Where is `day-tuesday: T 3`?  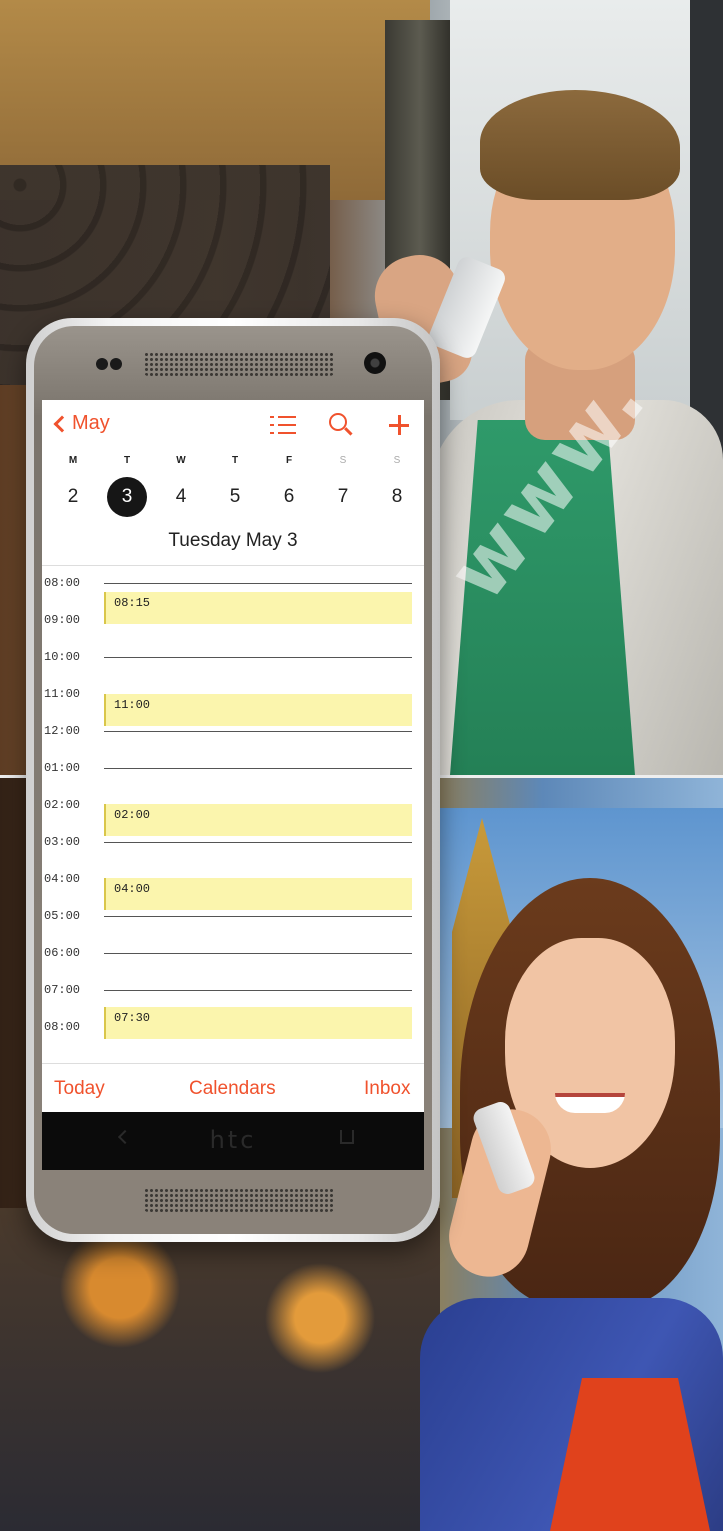 day-tuesday: T 3 is located at coordinates (127, 486).